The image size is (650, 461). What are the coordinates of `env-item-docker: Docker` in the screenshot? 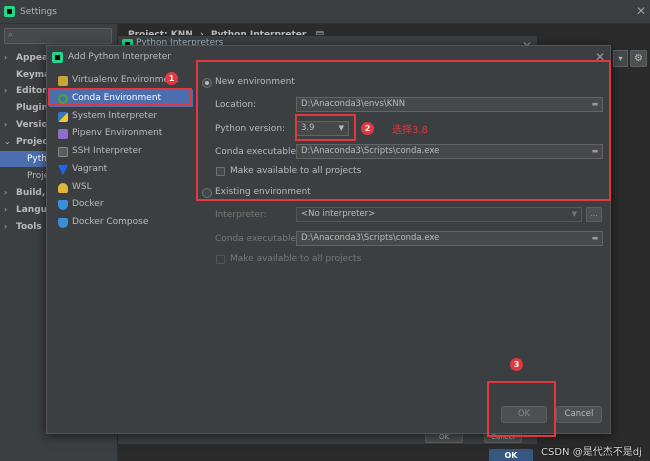 It's located at (121, 204).